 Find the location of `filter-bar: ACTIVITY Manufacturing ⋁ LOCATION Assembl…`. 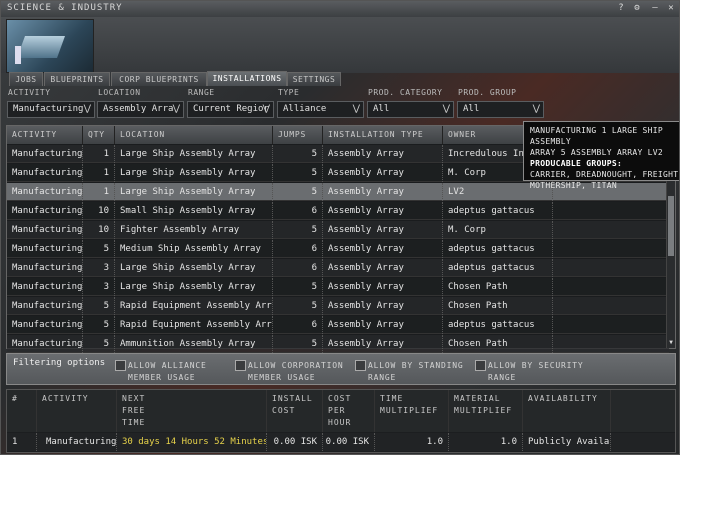

filter-bar: ACTIVITY Manufacturing ⋁ LOCATION Assembl… is located at coordinates (340, 104).